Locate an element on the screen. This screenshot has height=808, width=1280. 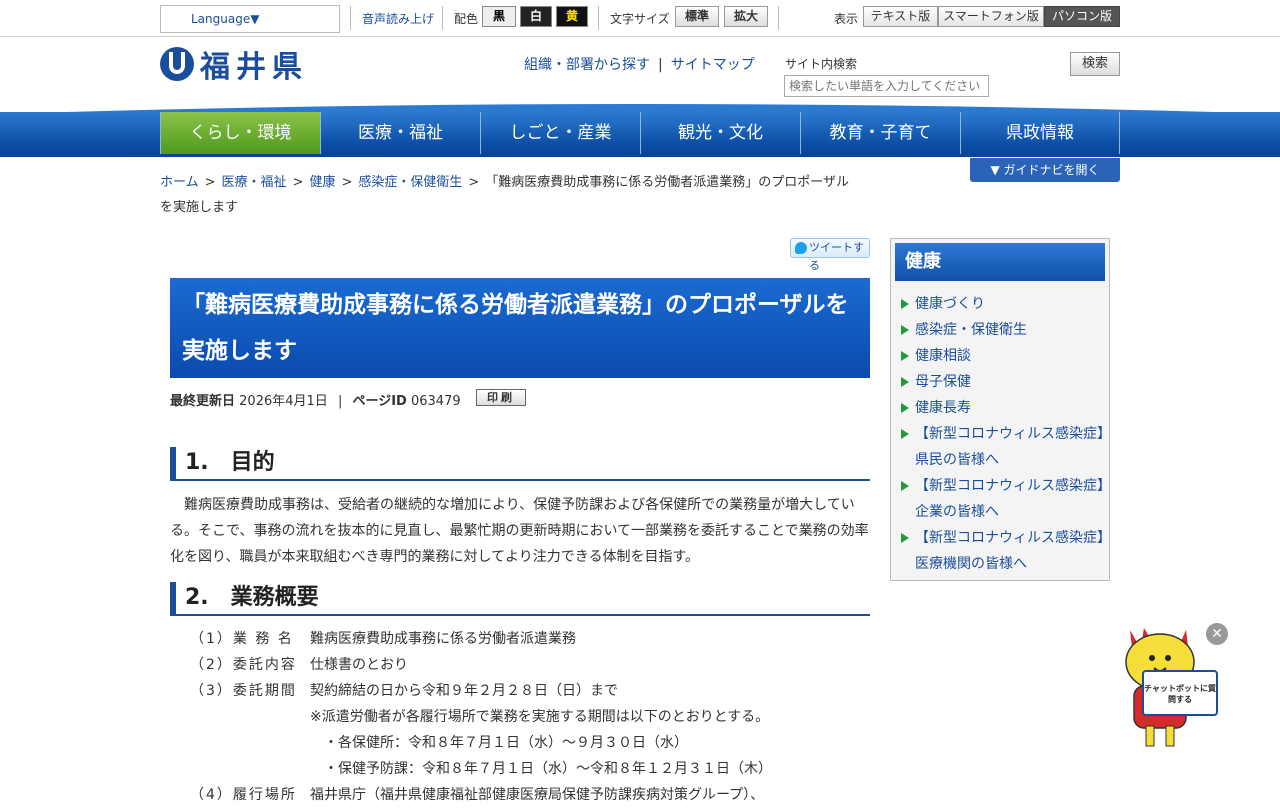
item-key: （4）履行場所 is located at coordinates (243, 795).